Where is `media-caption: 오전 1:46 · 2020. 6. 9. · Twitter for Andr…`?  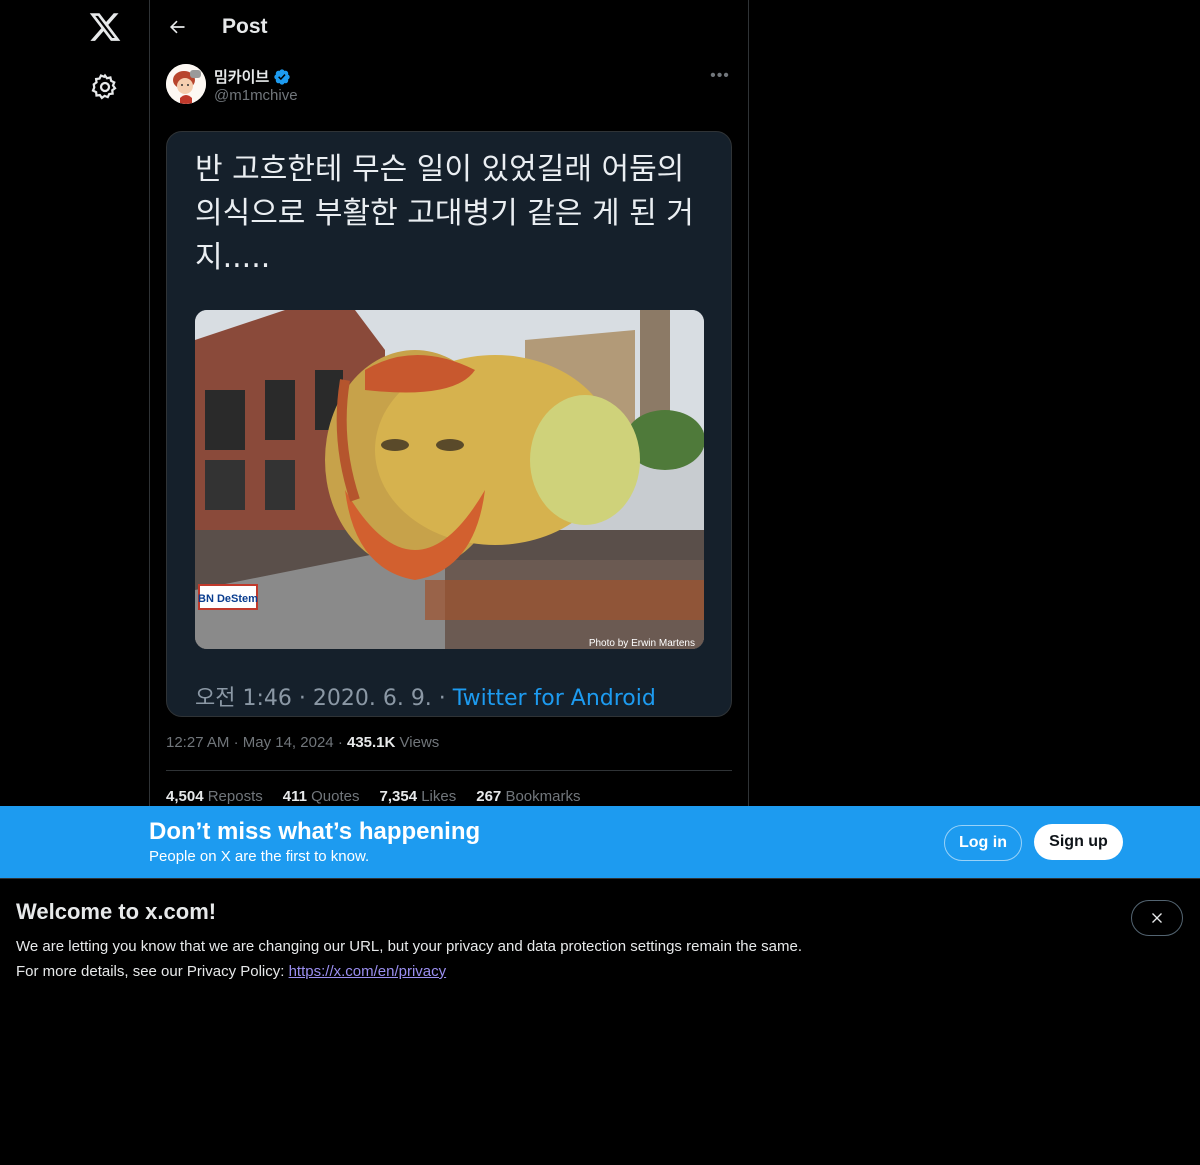 media-caption: 오전 1:46 · 2020. 6. 9. · Twitter for Andr… is located at coordinates (425, 696).